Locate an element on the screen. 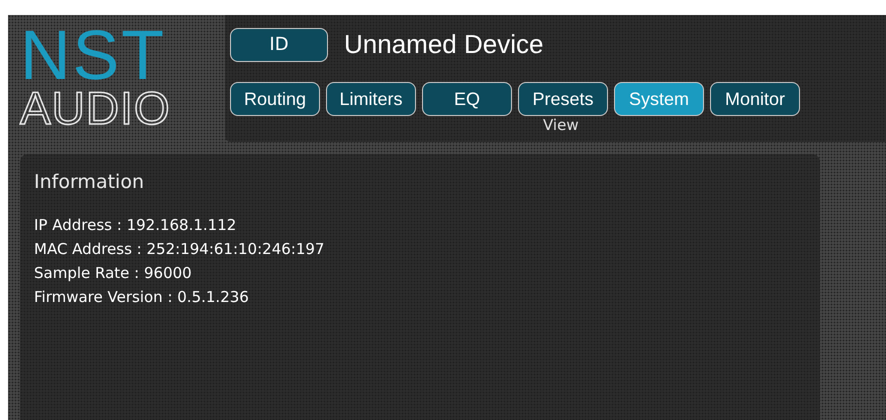 This screenshot has height=420, width=886. info-line: MAC Address : 252:194:61:10:246:197 is located at coordinates (180, 249).